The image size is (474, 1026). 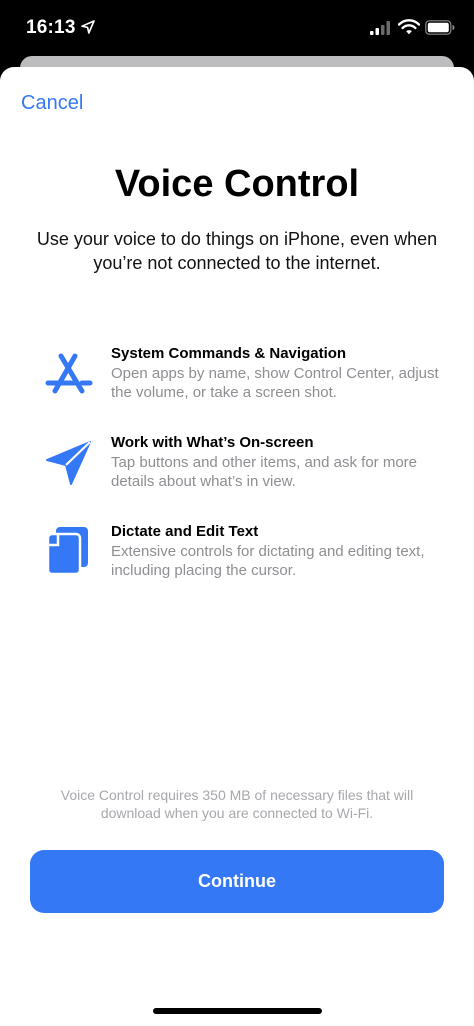 I want to click on documents-icon, so click(x=67, y=551).